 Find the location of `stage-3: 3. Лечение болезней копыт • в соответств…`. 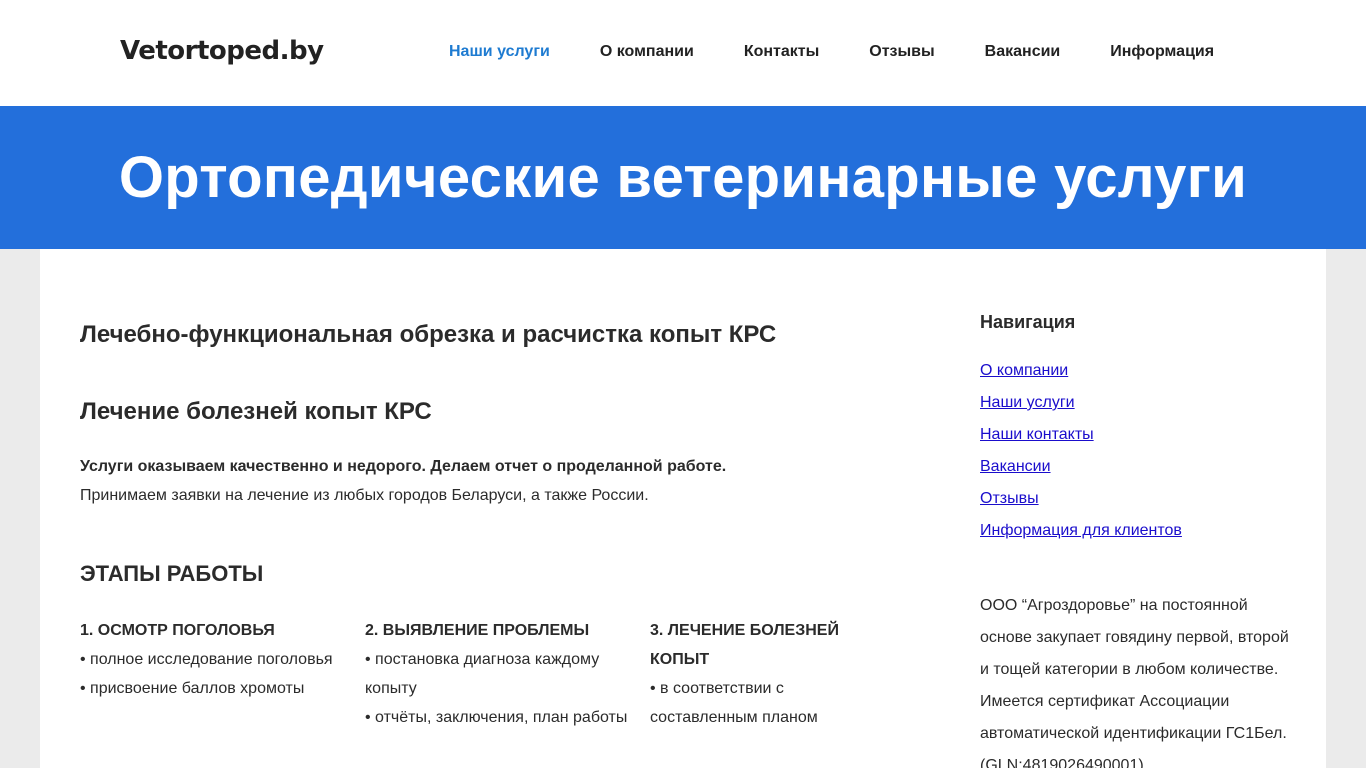

stage-3: 3. Лечение болезней копыт • в соответств… is located at coordinates (760, 674).